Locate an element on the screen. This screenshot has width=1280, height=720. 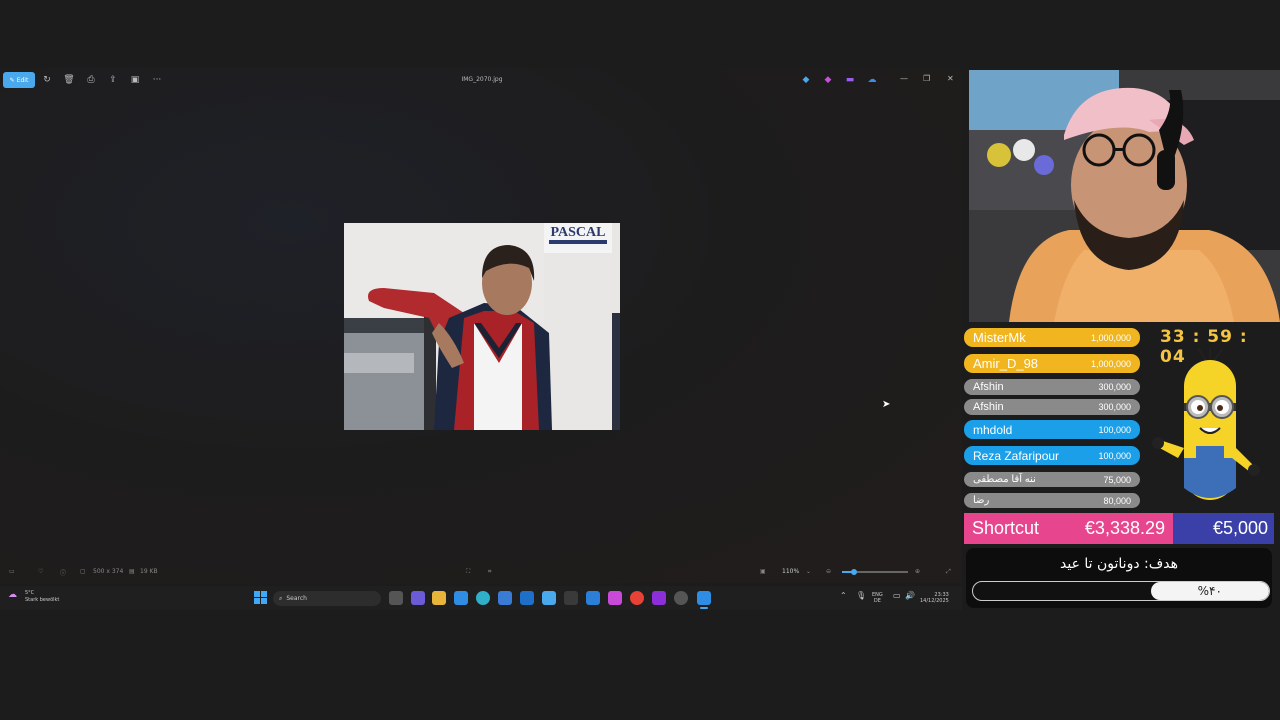
clock-date: 14/12/2025 is located at coordinates (934, 601).